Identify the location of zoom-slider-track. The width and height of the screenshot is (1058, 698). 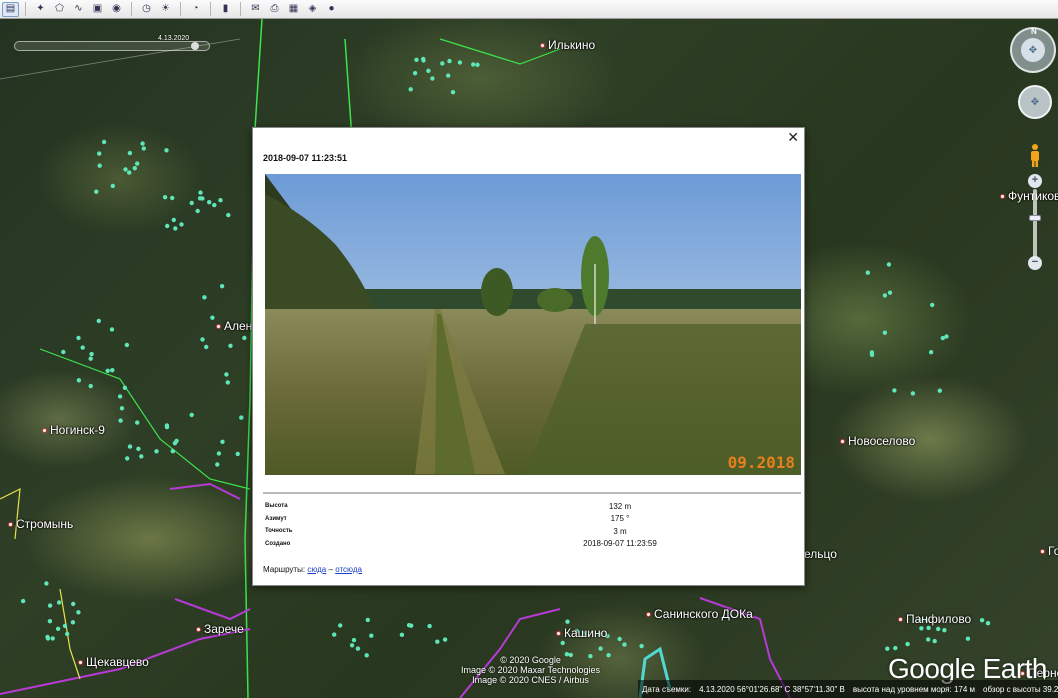
(1035, 224).